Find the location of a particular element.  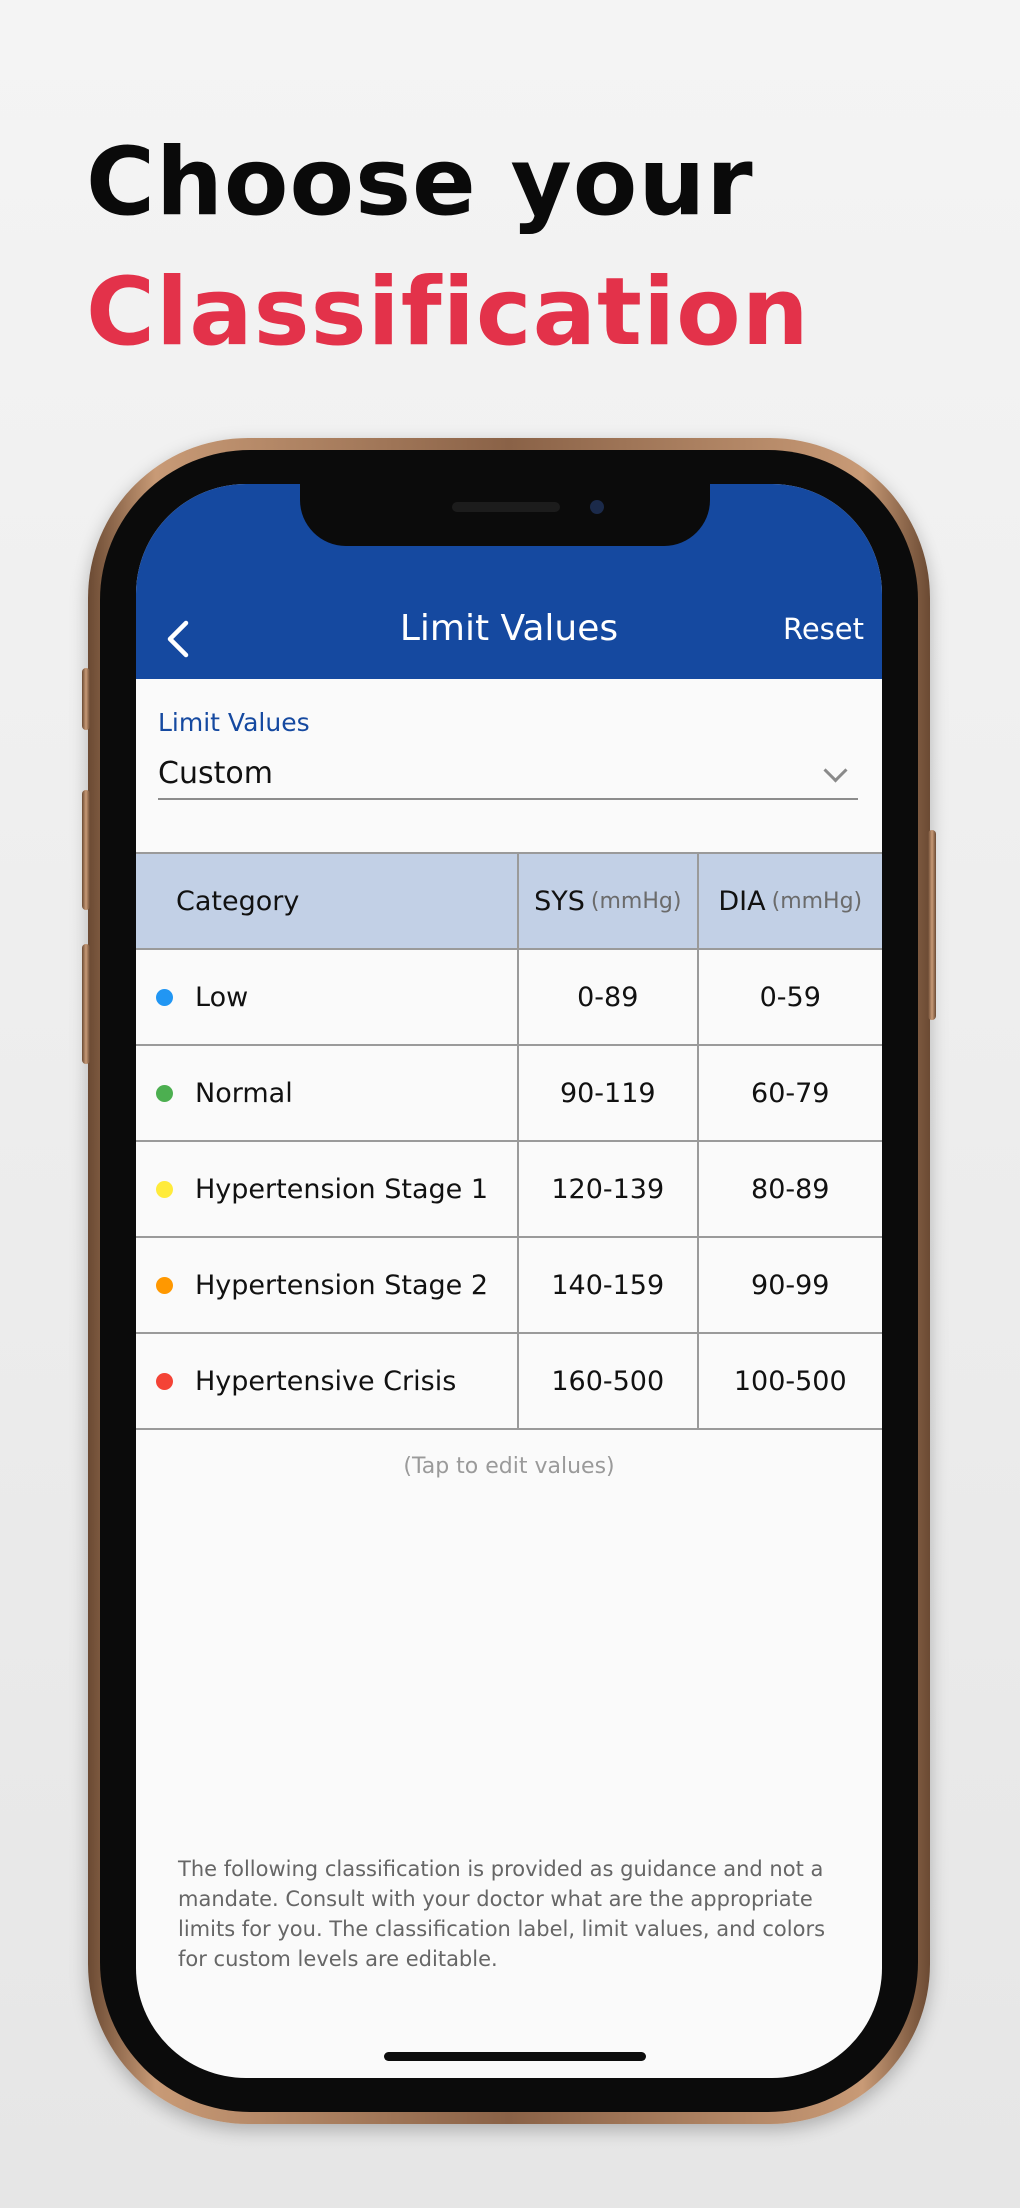

table-row: Hypertension Stage 2 140-159 90-99 is located at coordinates (509, 1286).